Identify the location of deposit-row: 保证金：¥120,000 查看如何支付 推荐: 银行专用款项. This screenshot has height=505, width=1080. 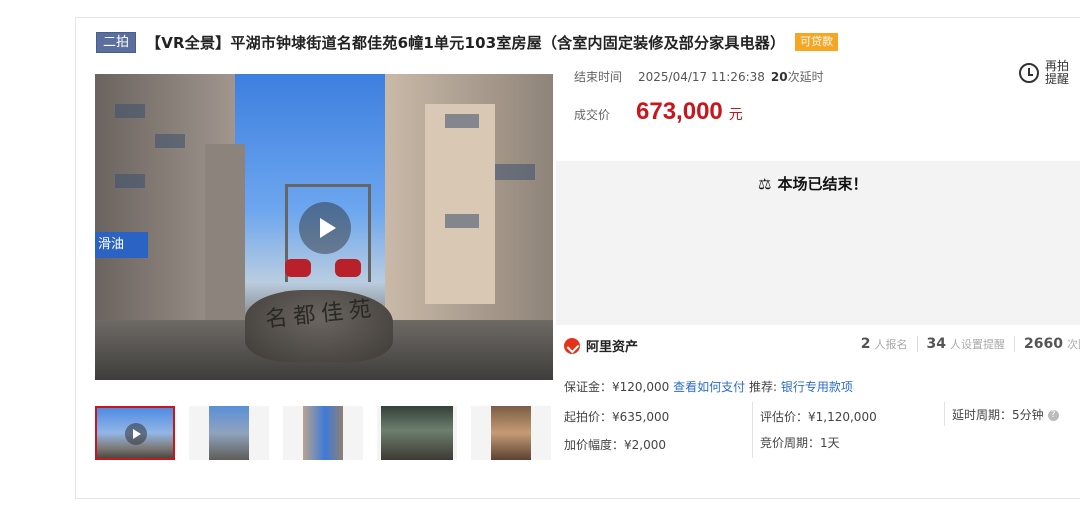
(708, 386).